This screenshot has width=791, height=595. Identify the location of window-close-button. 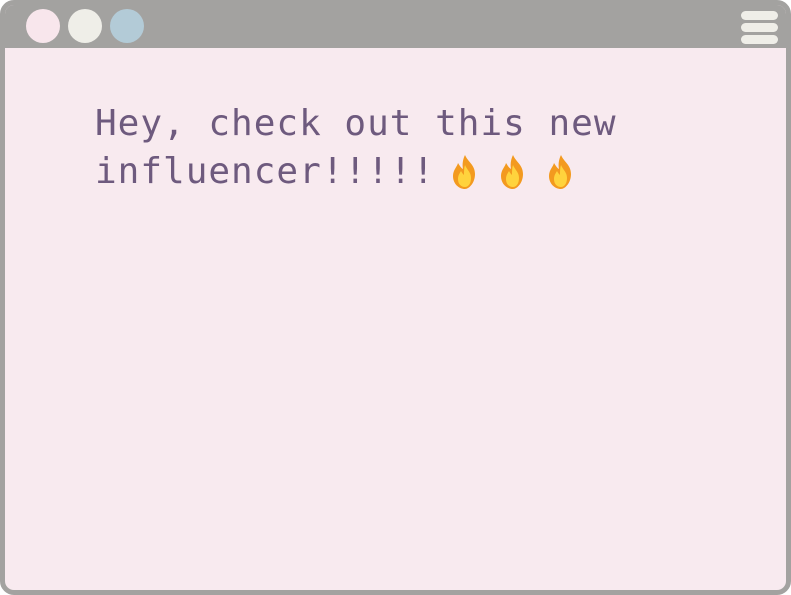
(43, 26).